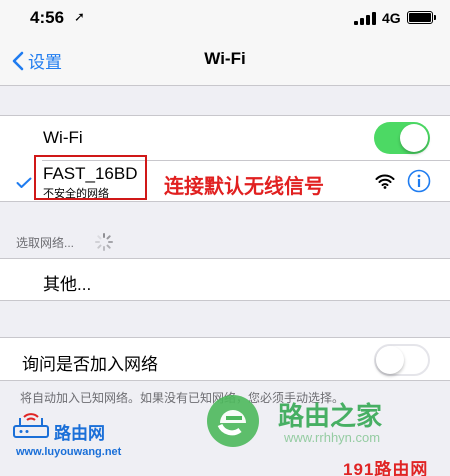 This screenshot has width=450, height=476. What do you see at coordinates (225, 58) in the screenshot?
I see `page-title: Wi-Fi` at bounding box center [225, 58].